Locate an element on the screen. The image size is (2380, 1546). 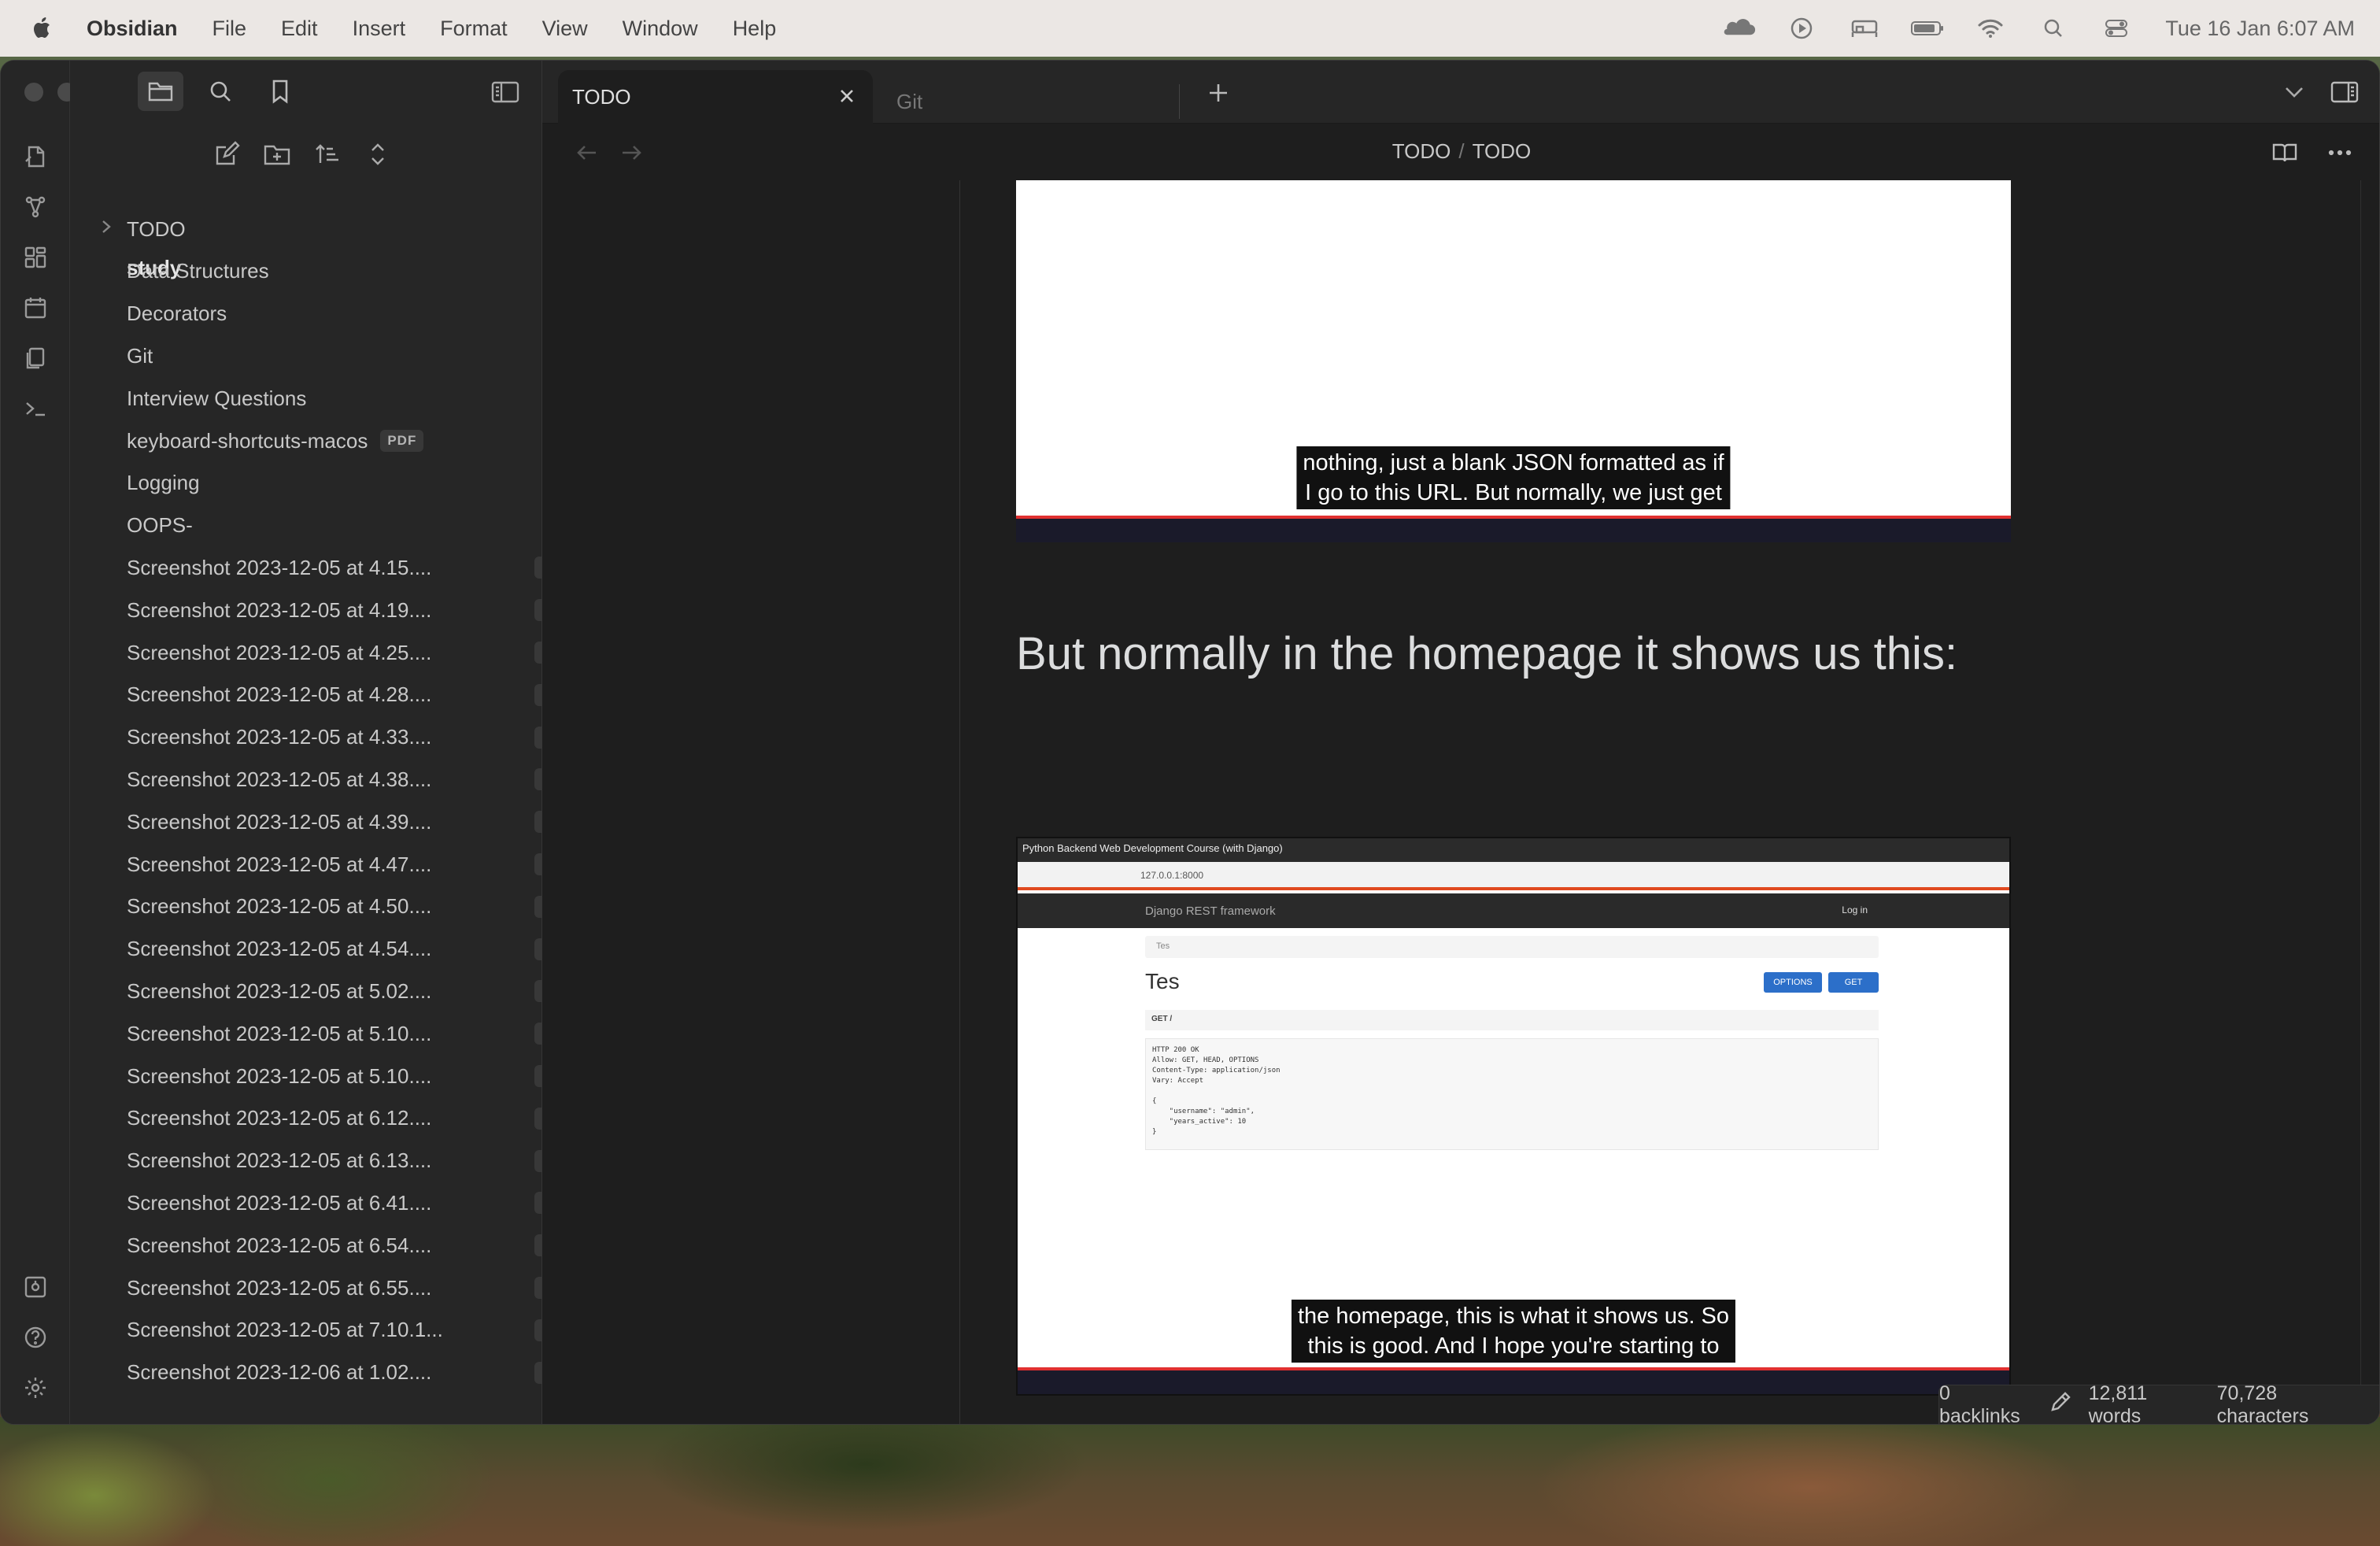
files-tab-folder-icon is located at coordinates (160, 91).